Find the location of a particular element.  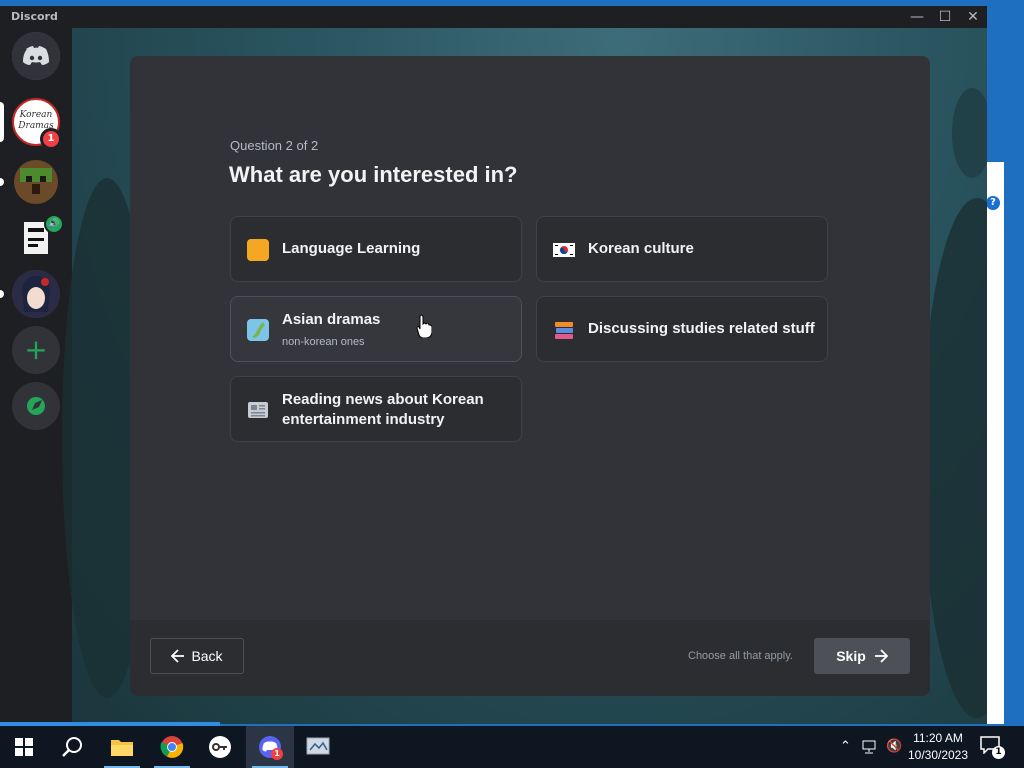

network-app-button is located at coordinates (318, 747).